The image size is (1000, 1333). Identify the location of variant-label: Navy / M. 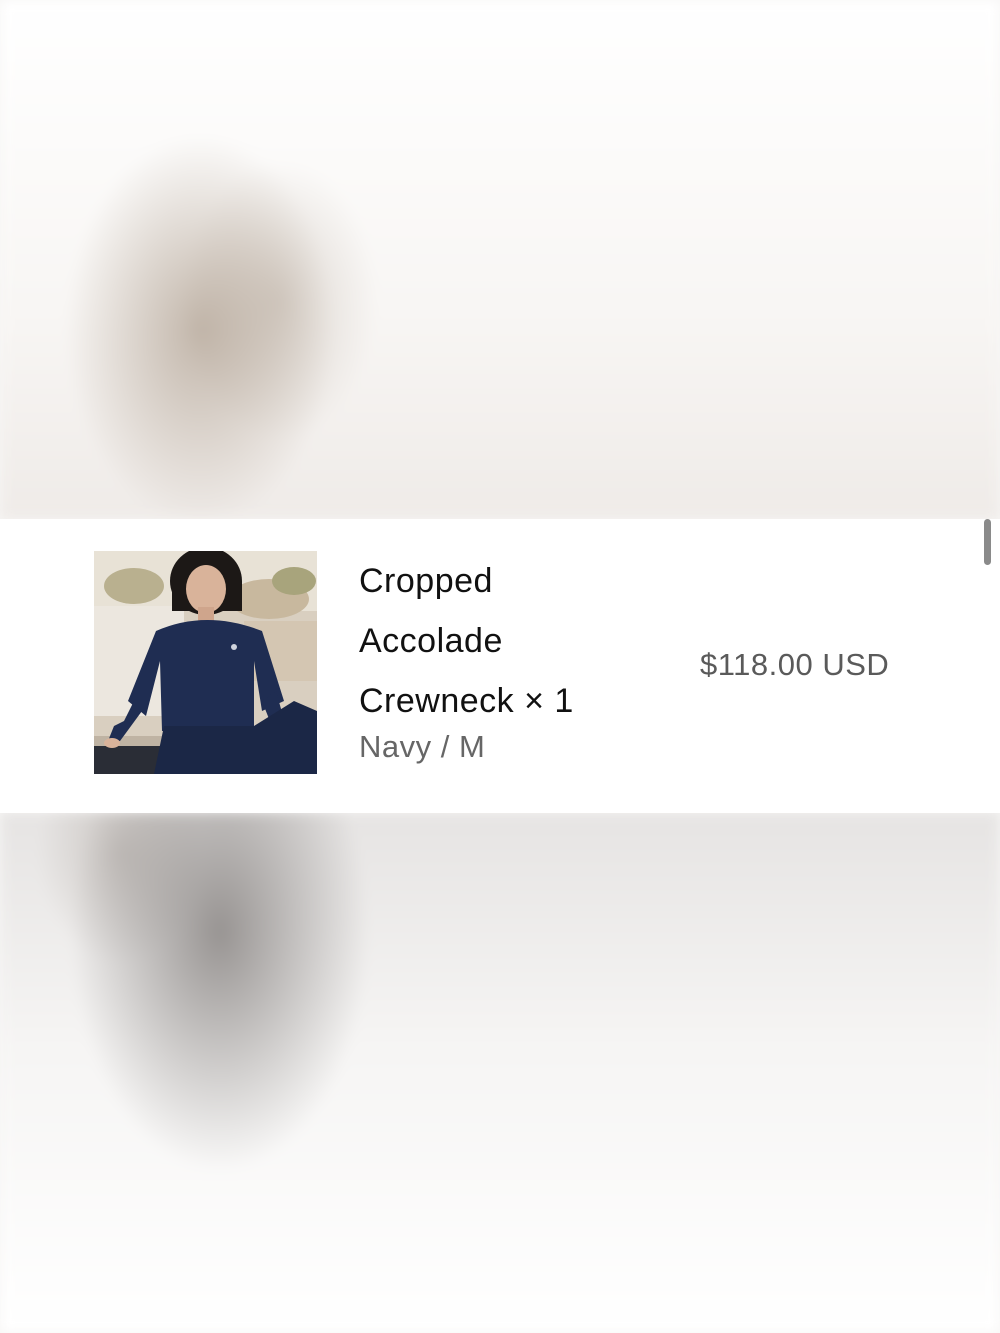
(422, 746).